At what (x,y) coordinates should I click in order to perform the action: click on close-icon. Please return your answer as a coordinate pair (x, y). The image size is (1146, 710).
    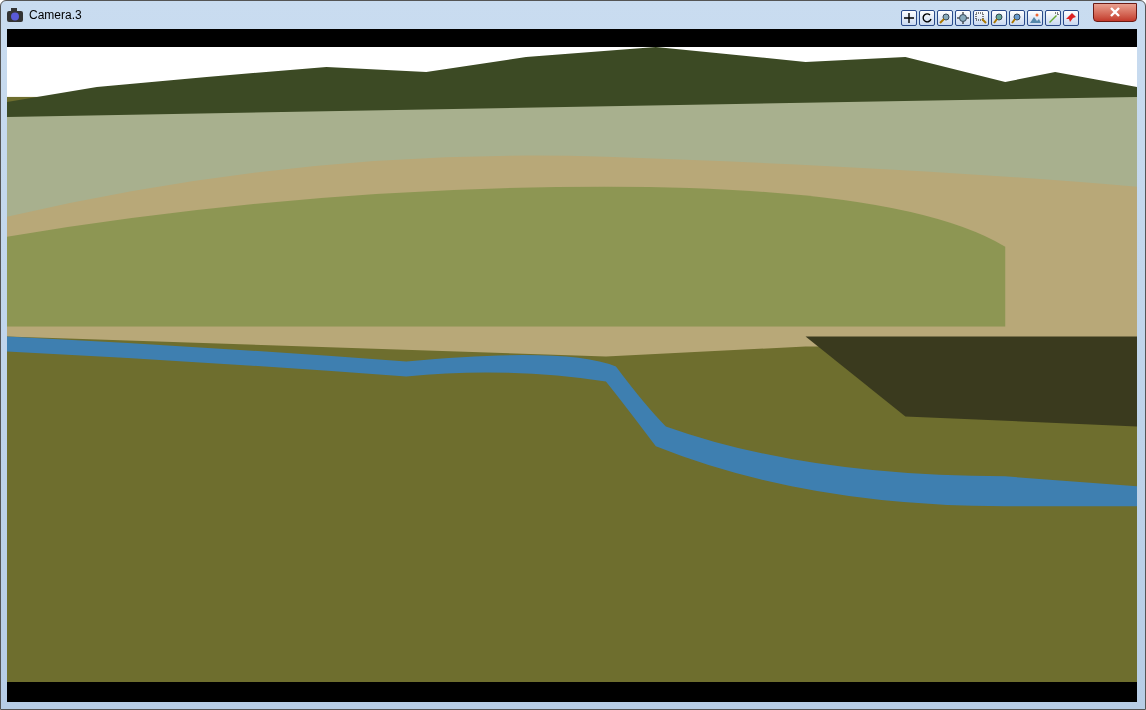
    Looking at the image, I should click on (1115, 12).